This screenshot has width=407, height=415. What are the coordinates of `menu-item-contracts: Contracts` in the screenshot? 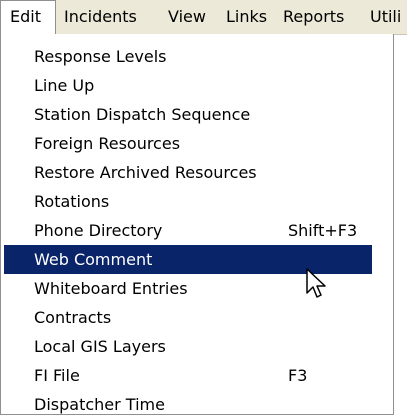 It's located at (188, 317).